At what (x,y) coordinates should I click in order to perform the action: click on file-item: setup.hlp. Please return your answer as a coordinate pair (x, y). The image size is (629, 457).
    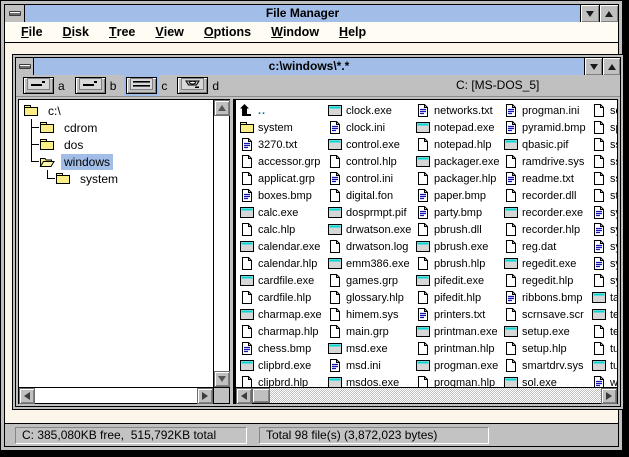
    Looking at the image, I should click on (547, 348).